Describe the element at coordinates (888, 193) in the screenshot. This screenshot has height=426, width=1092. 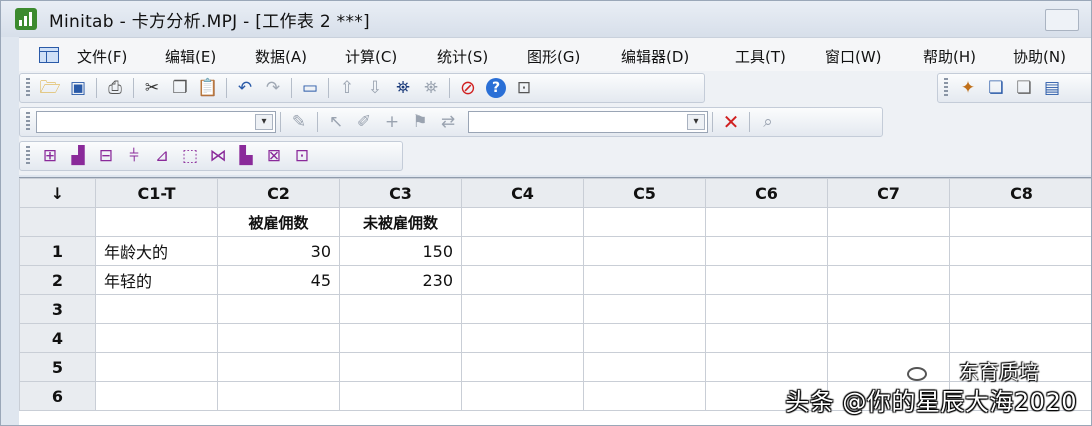
I see `column-header: C7` at that location.